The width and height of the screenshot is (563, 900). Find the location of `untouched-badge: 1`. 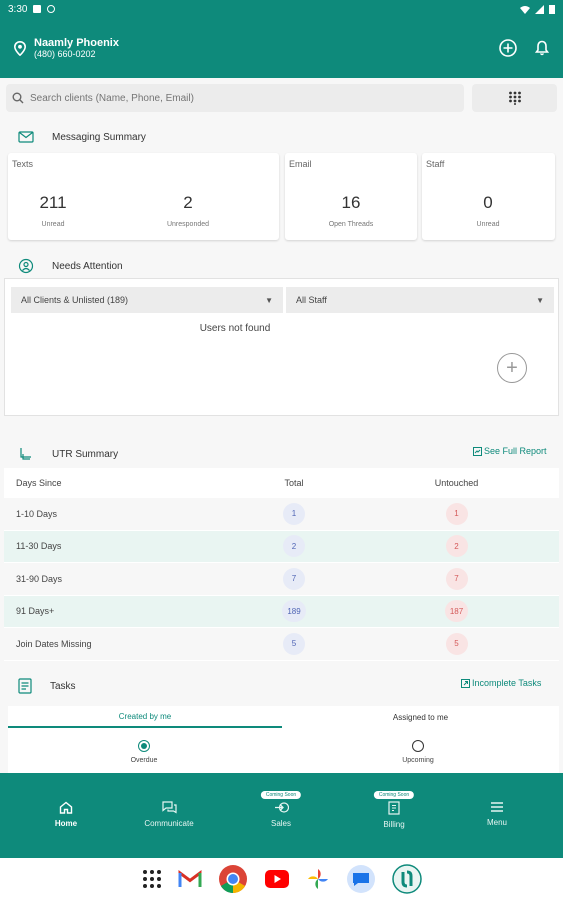

untouched-badge: 1 is located at coordinates (456, 513).